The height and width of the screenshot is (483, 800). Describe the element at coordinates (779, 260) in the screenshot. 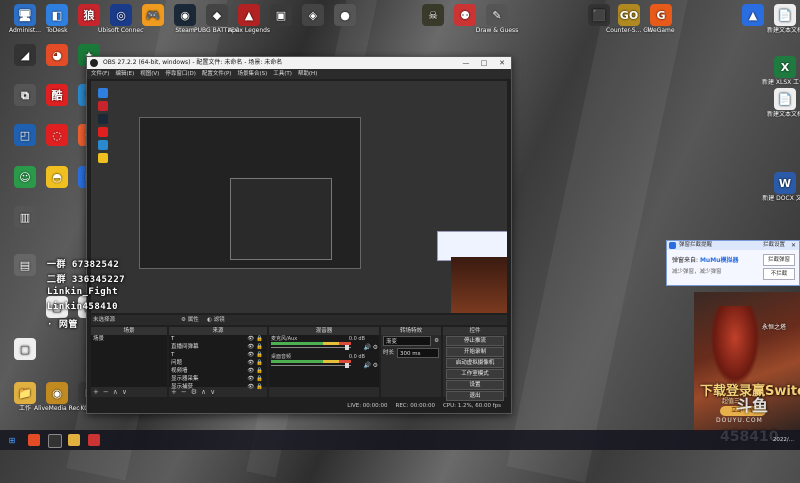

I see `block-popup-button: 拦截弹窗` at that location.